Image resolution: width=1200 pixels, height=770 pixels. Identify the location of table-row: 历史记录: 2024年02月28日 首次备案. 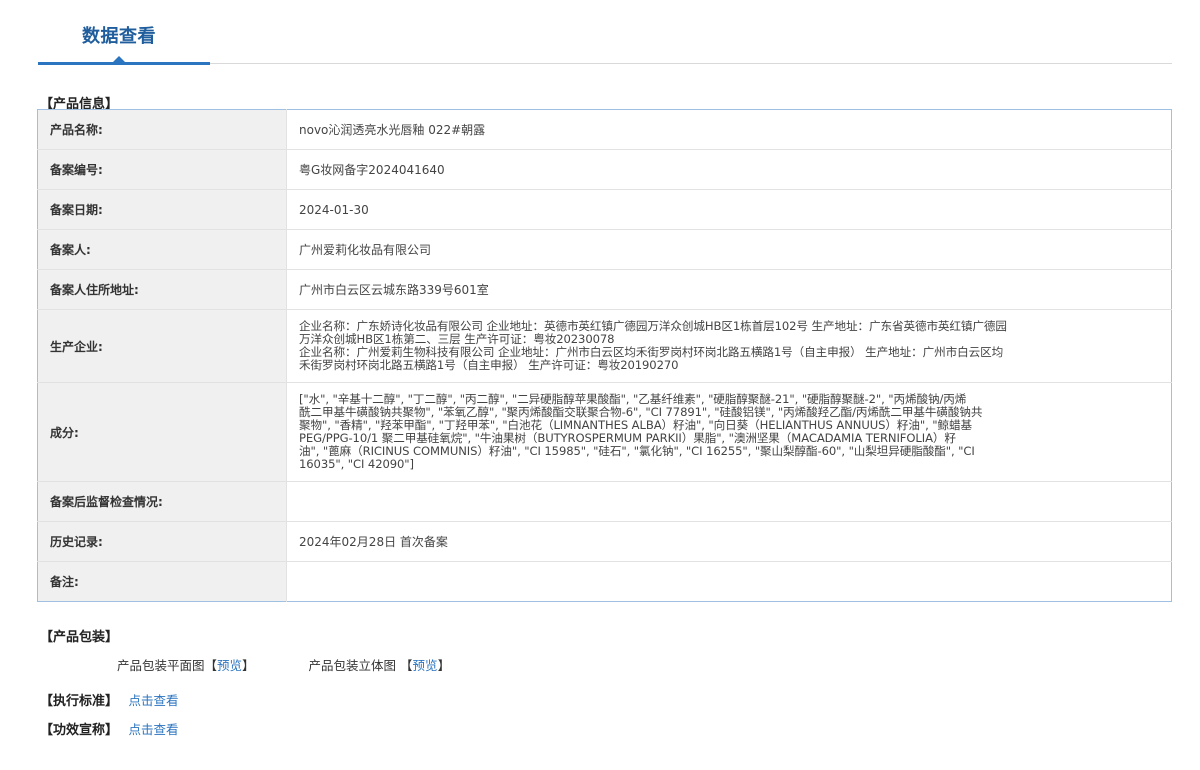
(604, 541).